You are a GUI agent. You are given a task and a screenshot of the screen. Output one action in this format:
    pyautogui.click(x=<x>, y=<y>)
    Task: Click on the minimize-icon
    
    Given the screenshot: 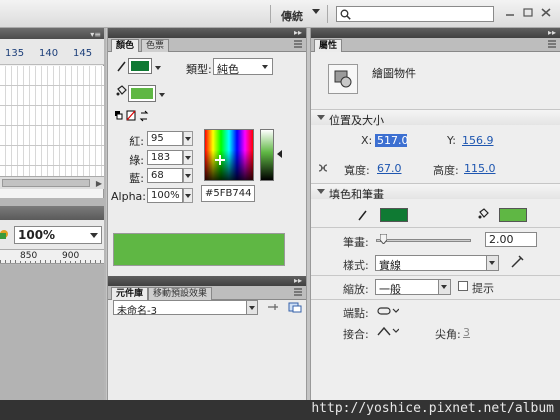 What is the action you would take?
    pyautogui.click(x=510, y=12)
    